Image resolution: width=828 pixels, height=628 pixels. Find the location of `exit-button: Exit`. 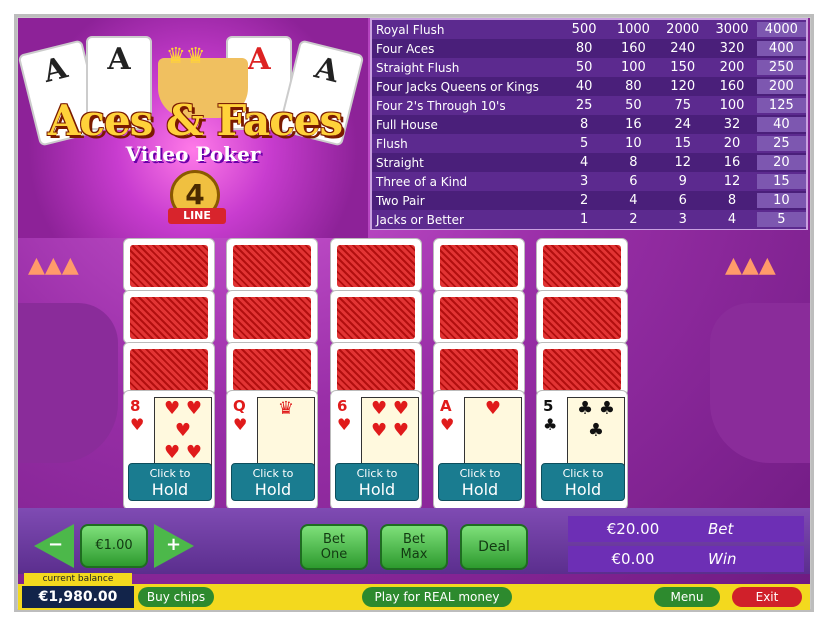

exit-button: Exit is located at coordinates (767, 597).